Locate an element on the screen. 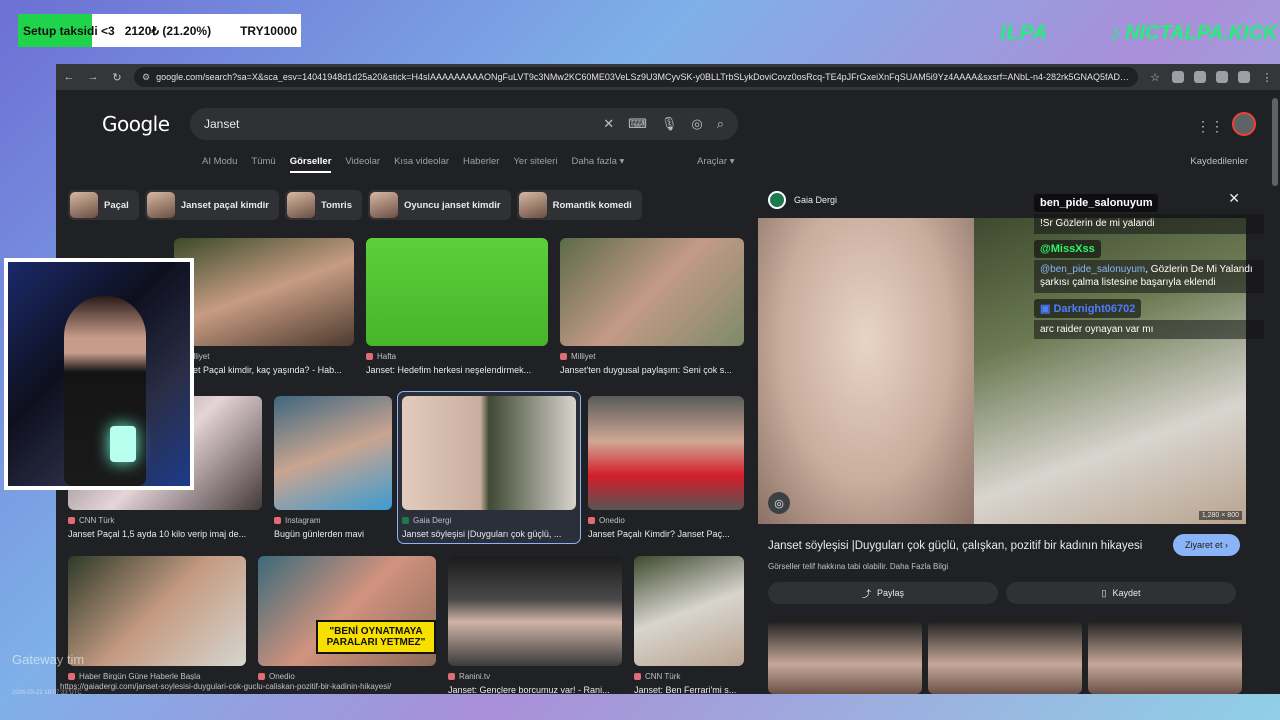 This screenshot has width=1280, height=720. share-button: ⤴ Paylaş is located at coordinates (883, 593).